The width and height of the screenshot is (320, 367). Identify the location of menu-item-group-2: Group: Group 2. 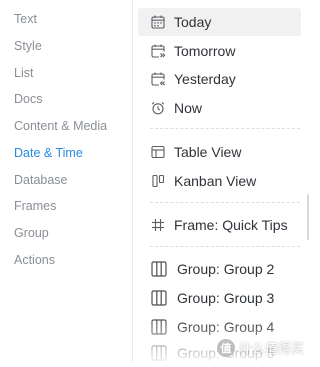
(219, 269).